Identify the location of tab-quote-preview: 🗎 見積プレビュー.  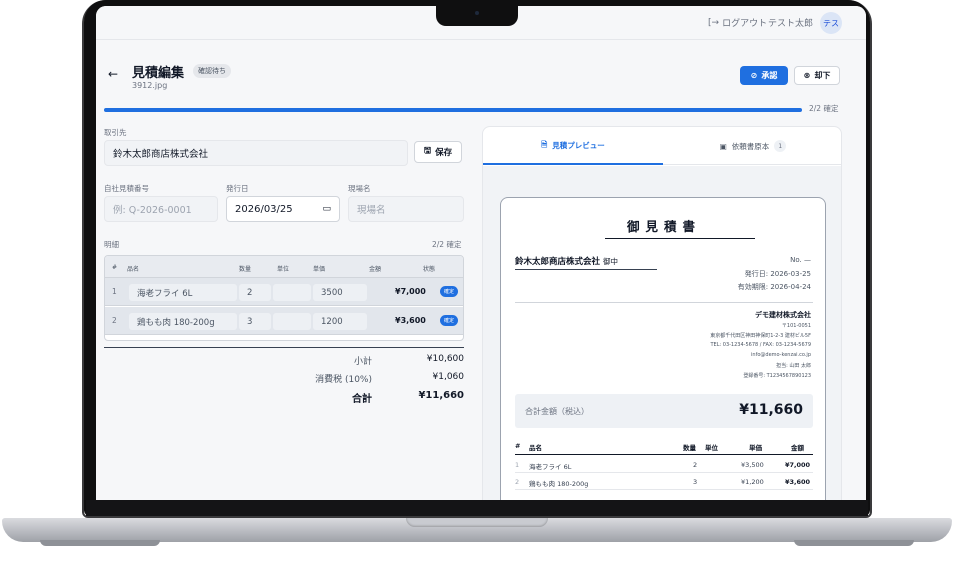
(573, 146).